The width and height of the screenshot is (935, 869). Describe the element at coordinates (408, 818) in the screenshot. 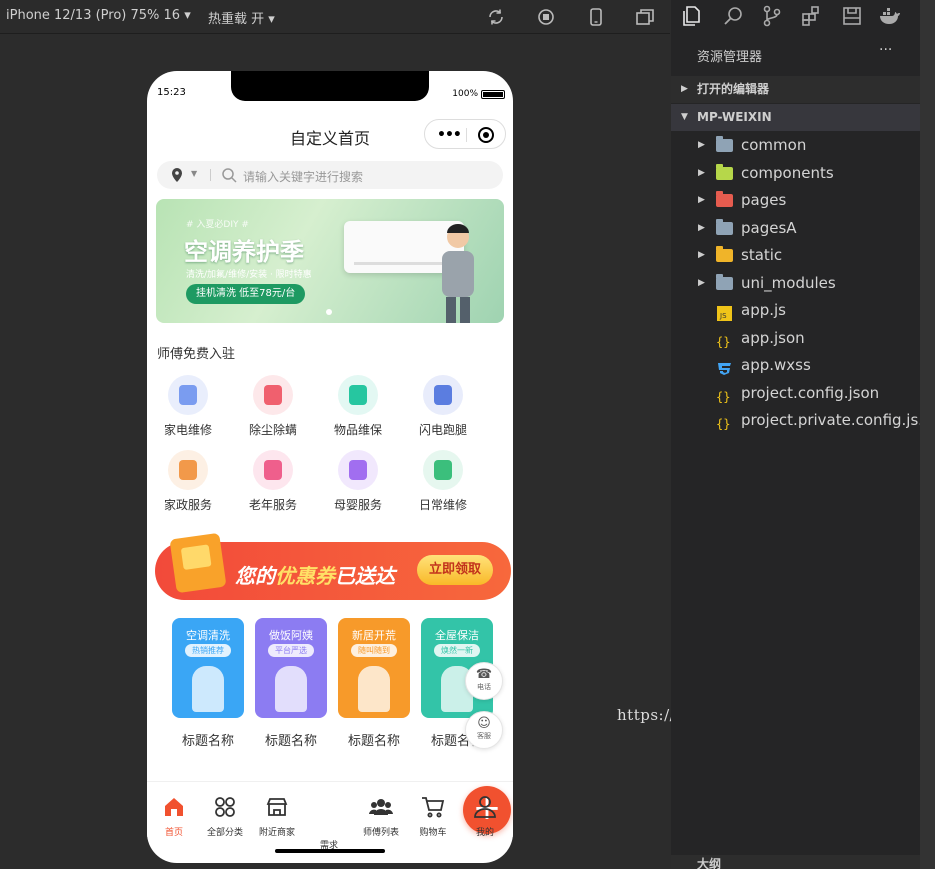

I see `tab-demand: + 需求` at that location.